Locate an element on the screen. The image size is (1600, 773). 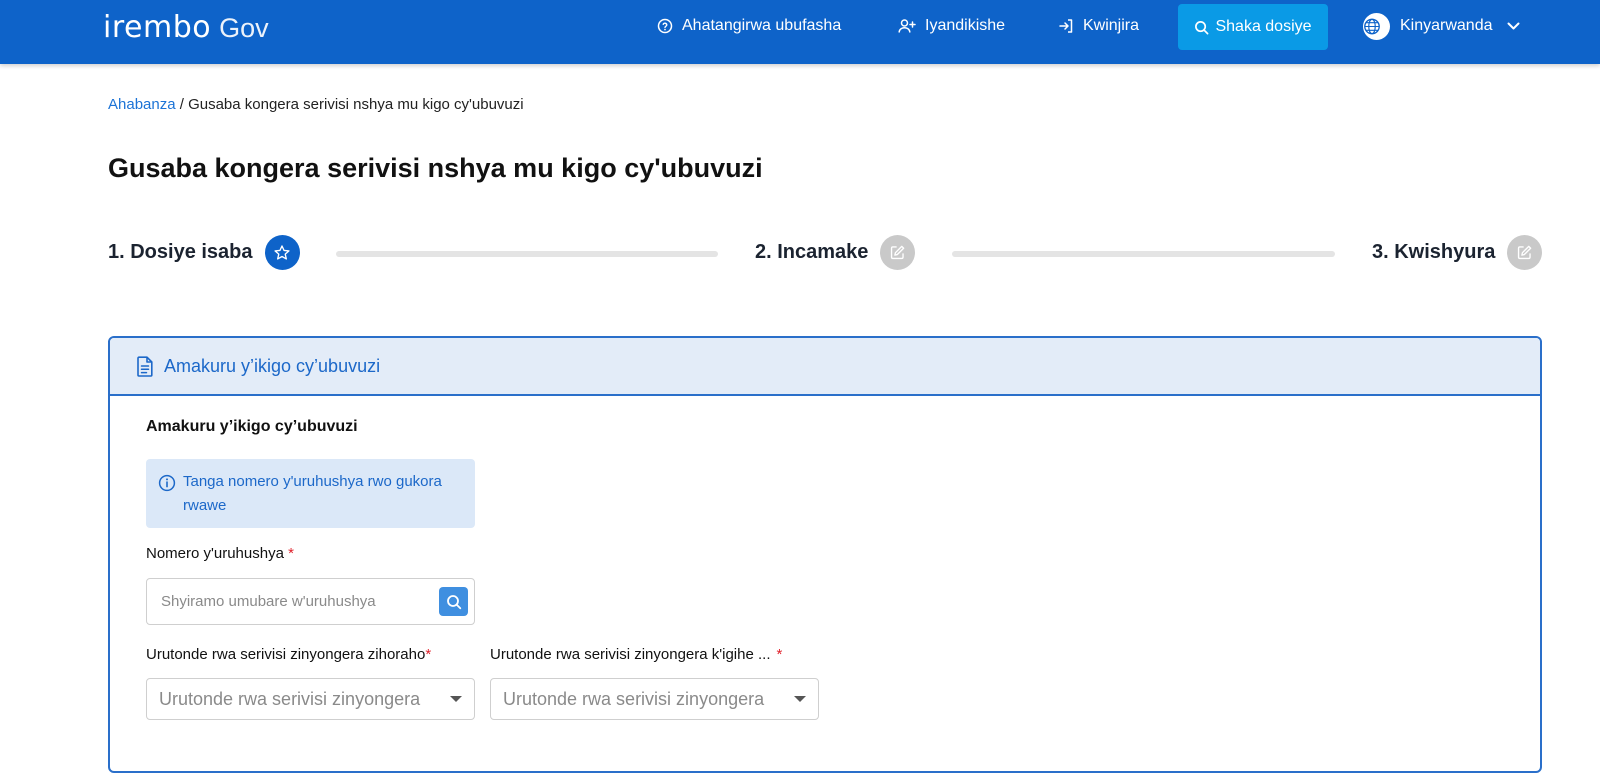
irembo-gov-logo: irembo Gov is located at coordinates (186, 30).